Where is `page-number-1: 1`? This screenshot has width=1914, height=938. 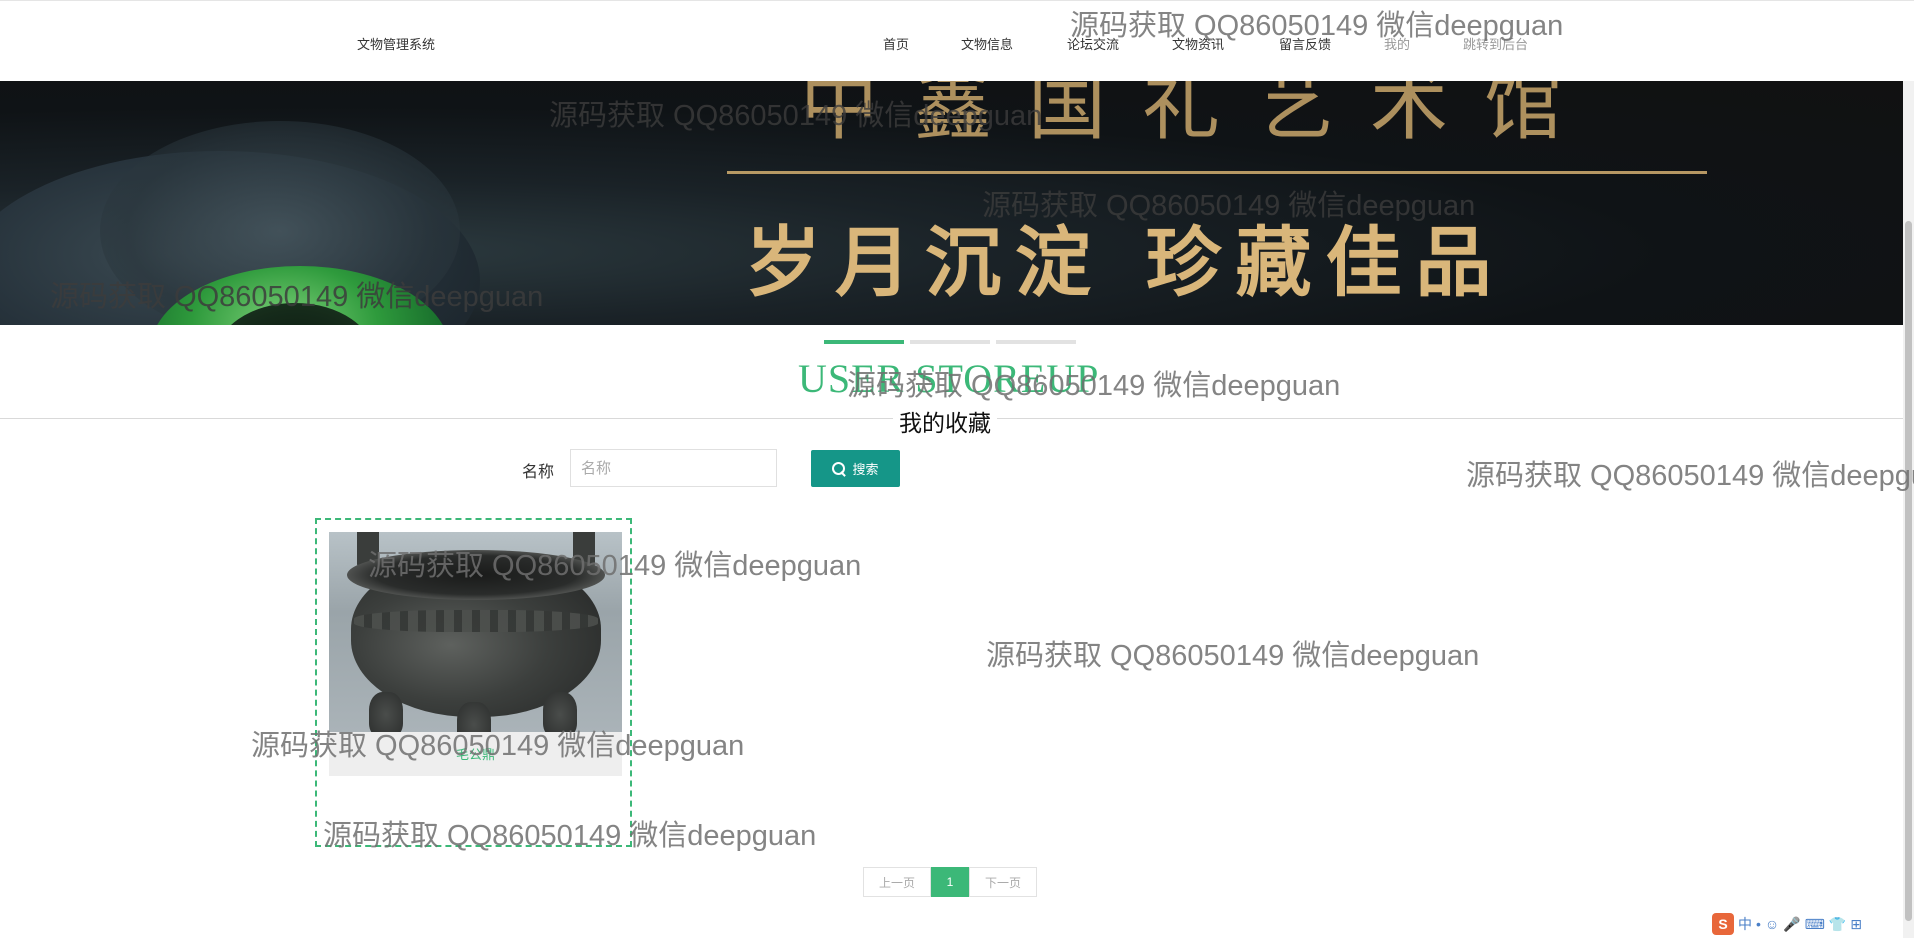 page-number-1: 1 is located at coordinates (950, 882).